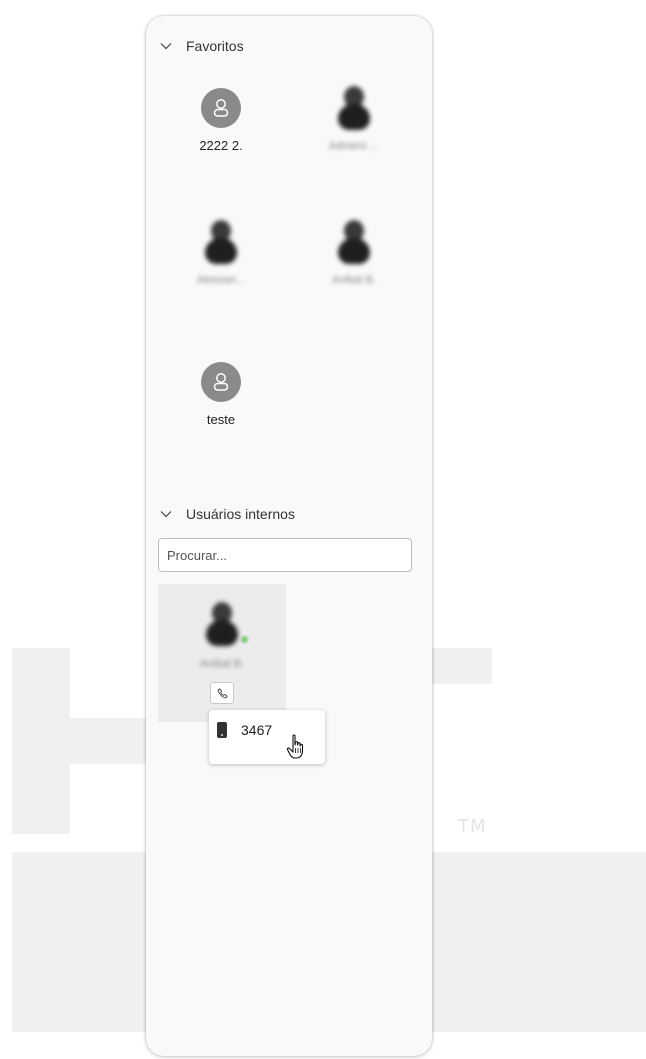 Image resolution: width=646 pixels, height=1059 pixels. I want to click on favorites-title: Favoritos, so click(215, 46).